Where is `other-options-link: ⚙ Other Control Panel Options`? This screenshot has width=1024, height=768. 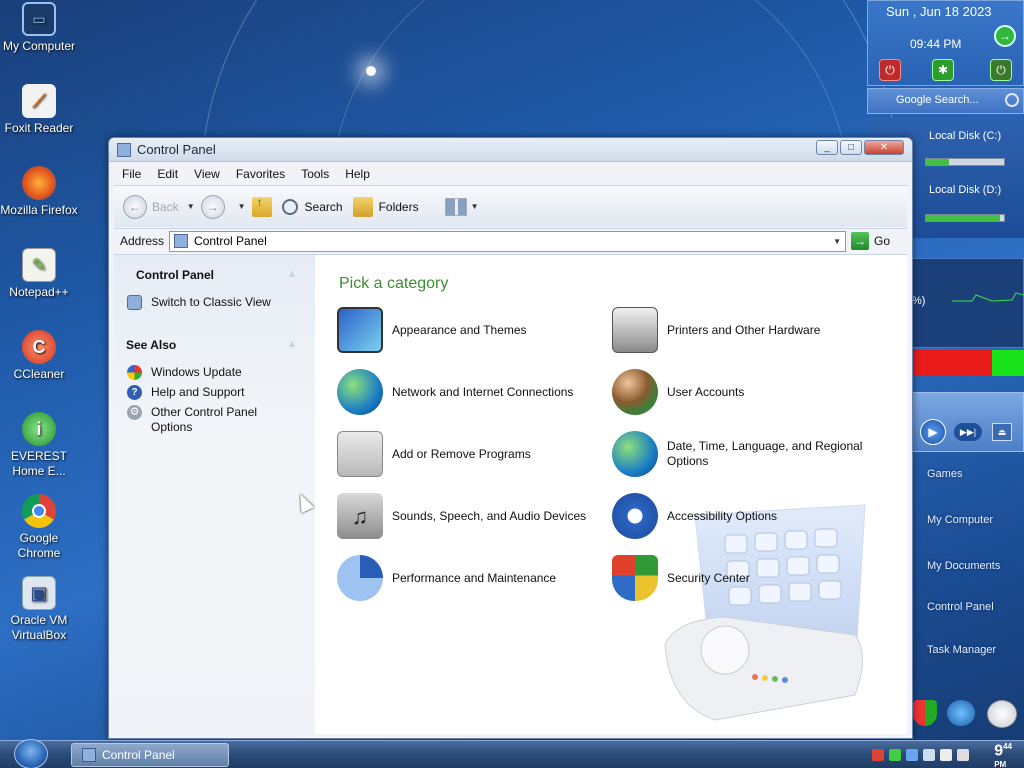 other-options-link: ⚙ Other Control Panel Options is located at coordinates (212, 420).